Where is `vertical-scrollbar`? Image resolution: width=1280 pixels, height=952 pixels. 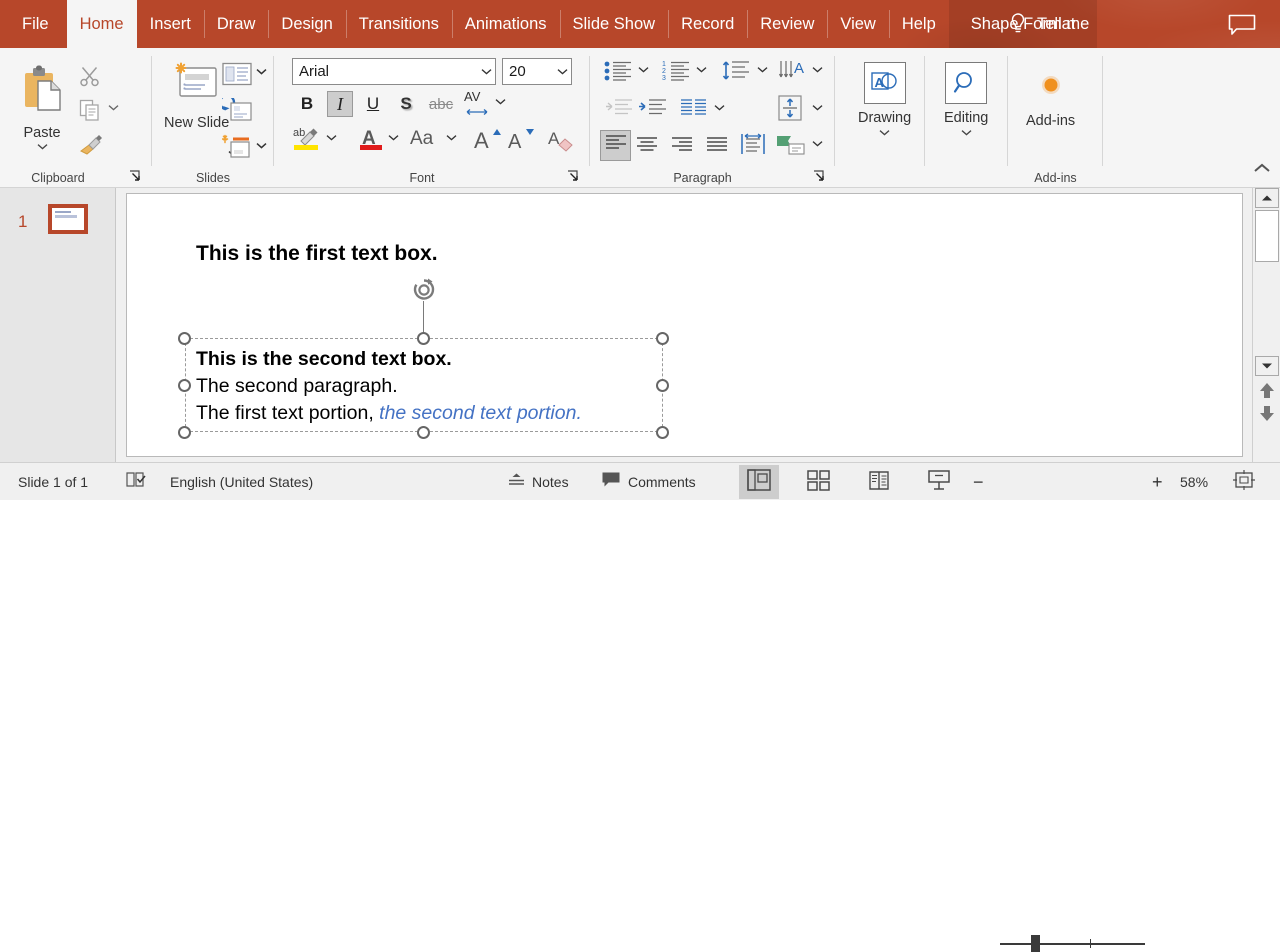
vertical-scrollbar is located at coordinates (1266, 325).